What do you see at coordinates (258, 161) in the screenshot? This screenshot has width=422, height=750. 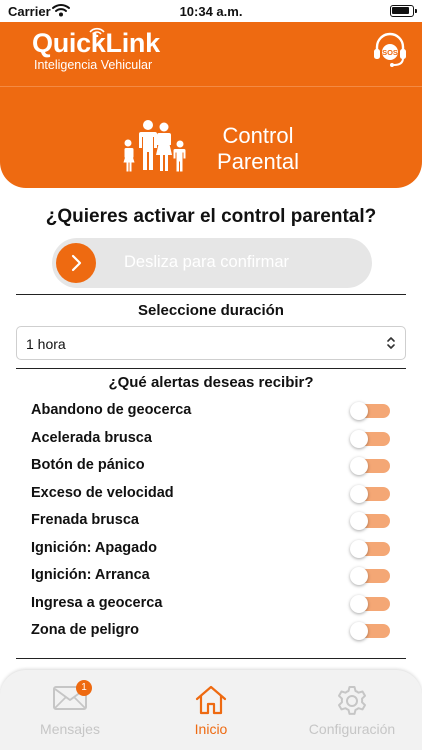 I see `hero-title-line2: Parental` at bounding box center [258, 161].